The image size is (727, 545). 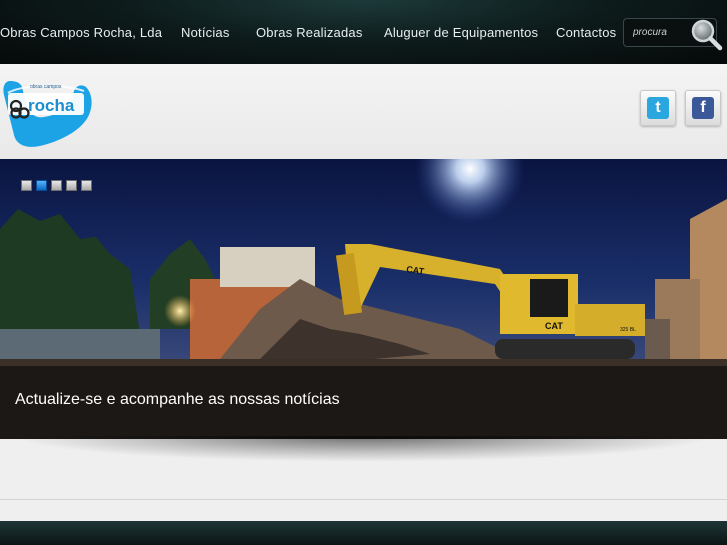 I want to click on machine-brand: CAT, so click(x=554, y=326).